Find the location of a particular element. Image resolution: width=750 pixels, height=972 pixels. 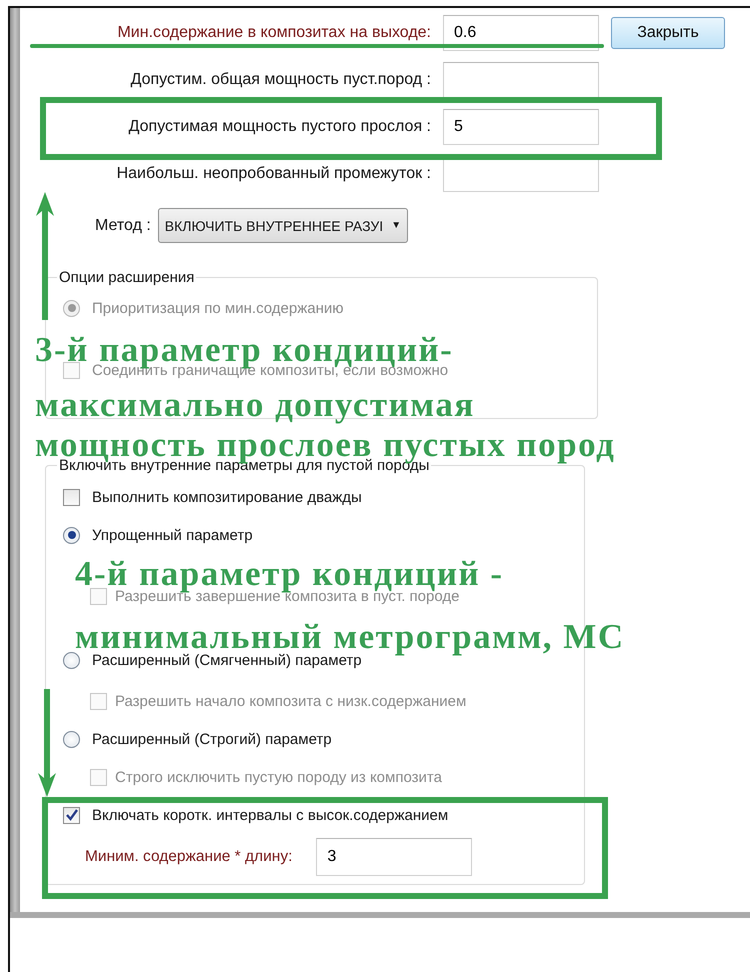

radio-label: Упрощенный параметр is located at coordinates (172, 535).